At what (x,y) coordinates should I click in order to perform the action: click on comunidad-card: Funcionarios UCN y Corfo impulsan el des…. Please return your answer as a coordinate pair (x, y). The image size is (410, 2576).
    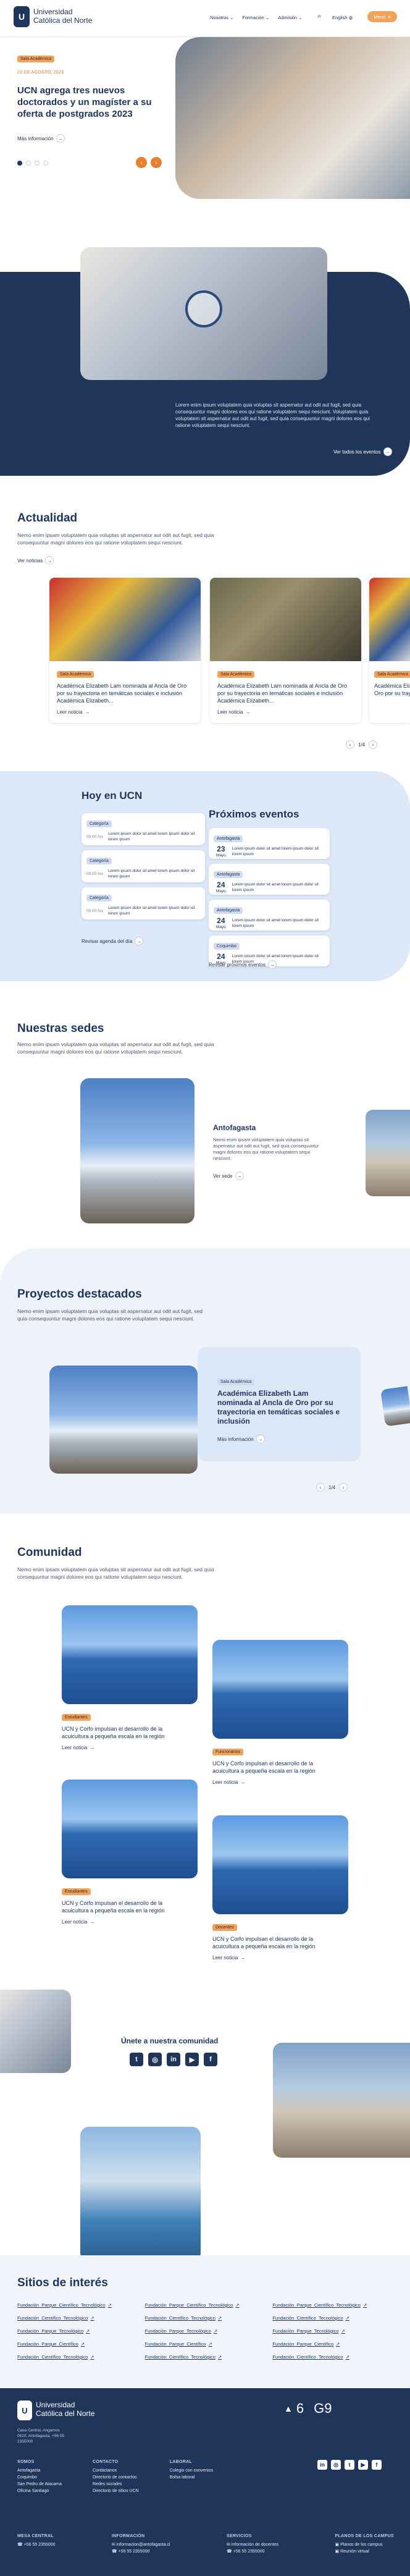
    Looking at the image, I should click on (280, 1712).